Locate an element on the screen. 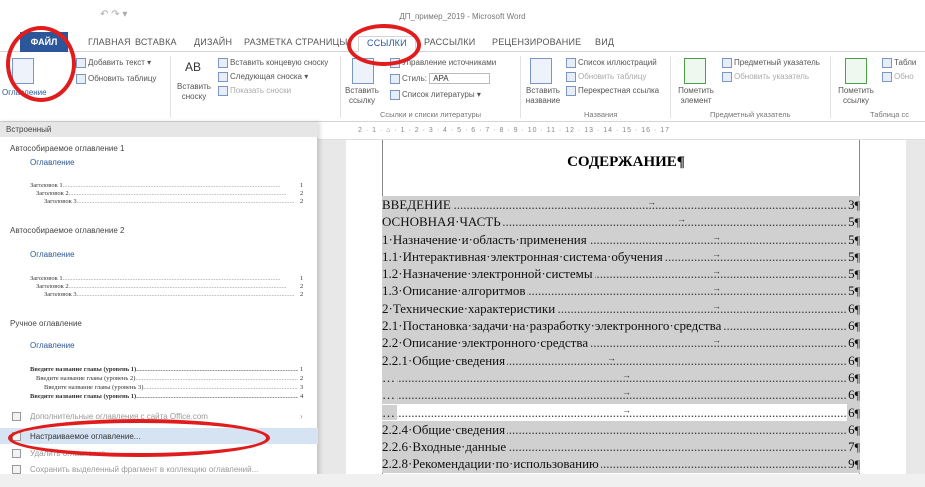 Image resolution: width=925 pixels, height=487 pixels. toc-entry-text: 2.2.6·Входные·данные is located at coordinates (445, 447).